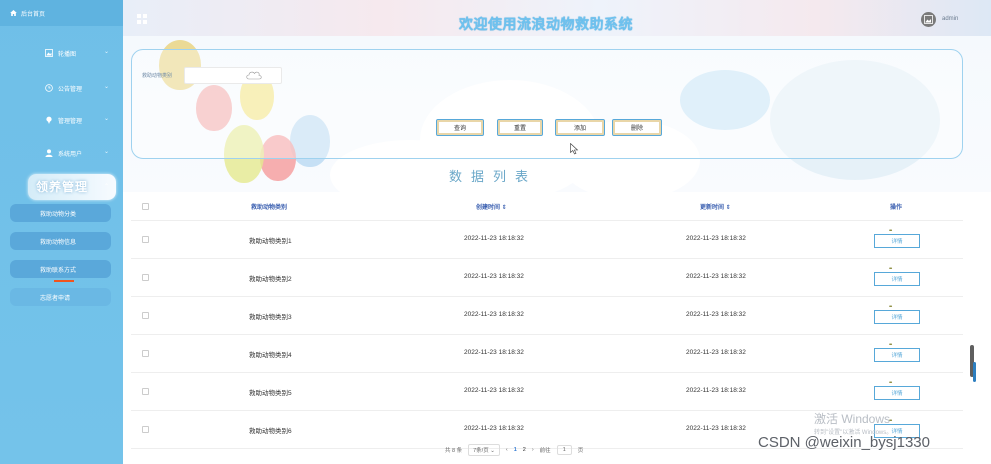 This screenshot has height=464, width=991. What do you see at coordinates (67, 54) in the screenshot?
I see `sidebar-item-label: 轮播图` at bounding box center [67, 54].